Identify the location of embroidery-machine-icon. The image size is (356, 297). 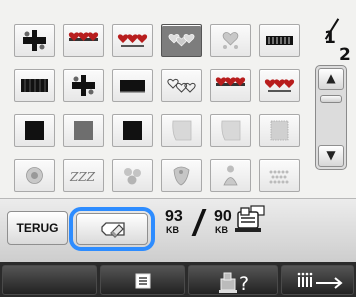
(250, 218).